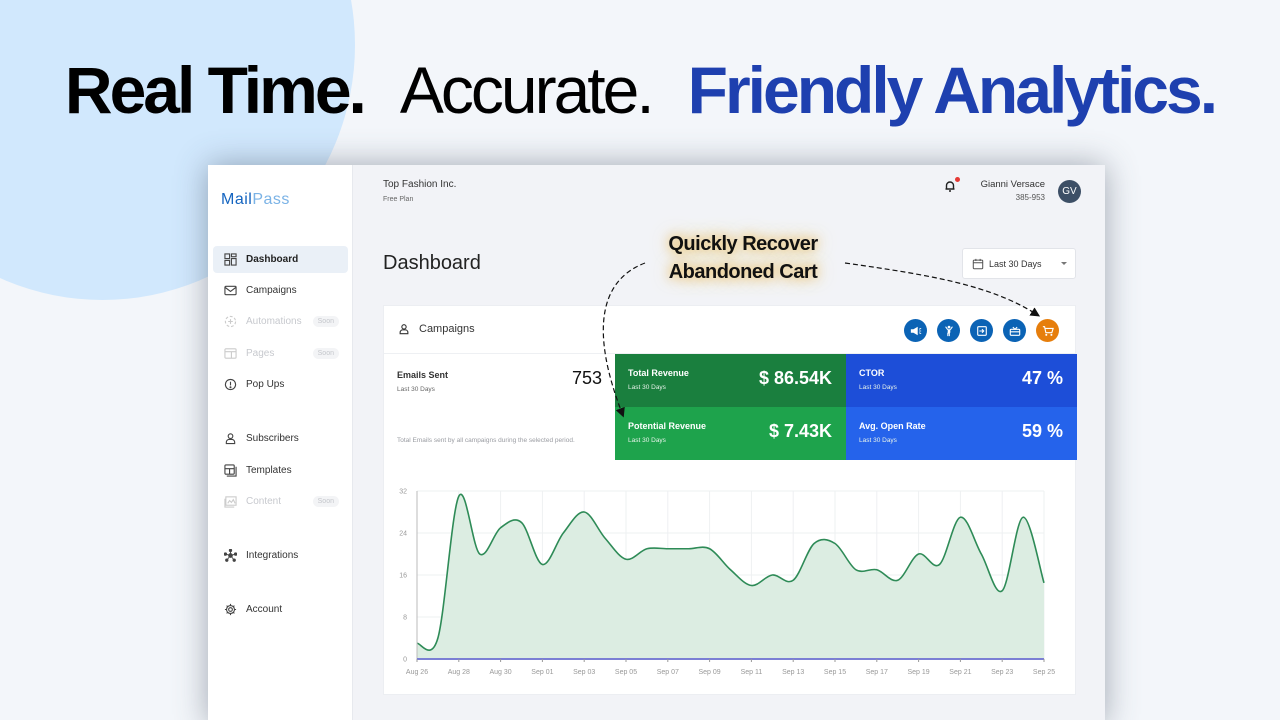 This screenshot has height=720, width=1280. Describe the element at coordinates (835, 672) in the screenshot. I see `x-tick-label: Sep 15` at that location.